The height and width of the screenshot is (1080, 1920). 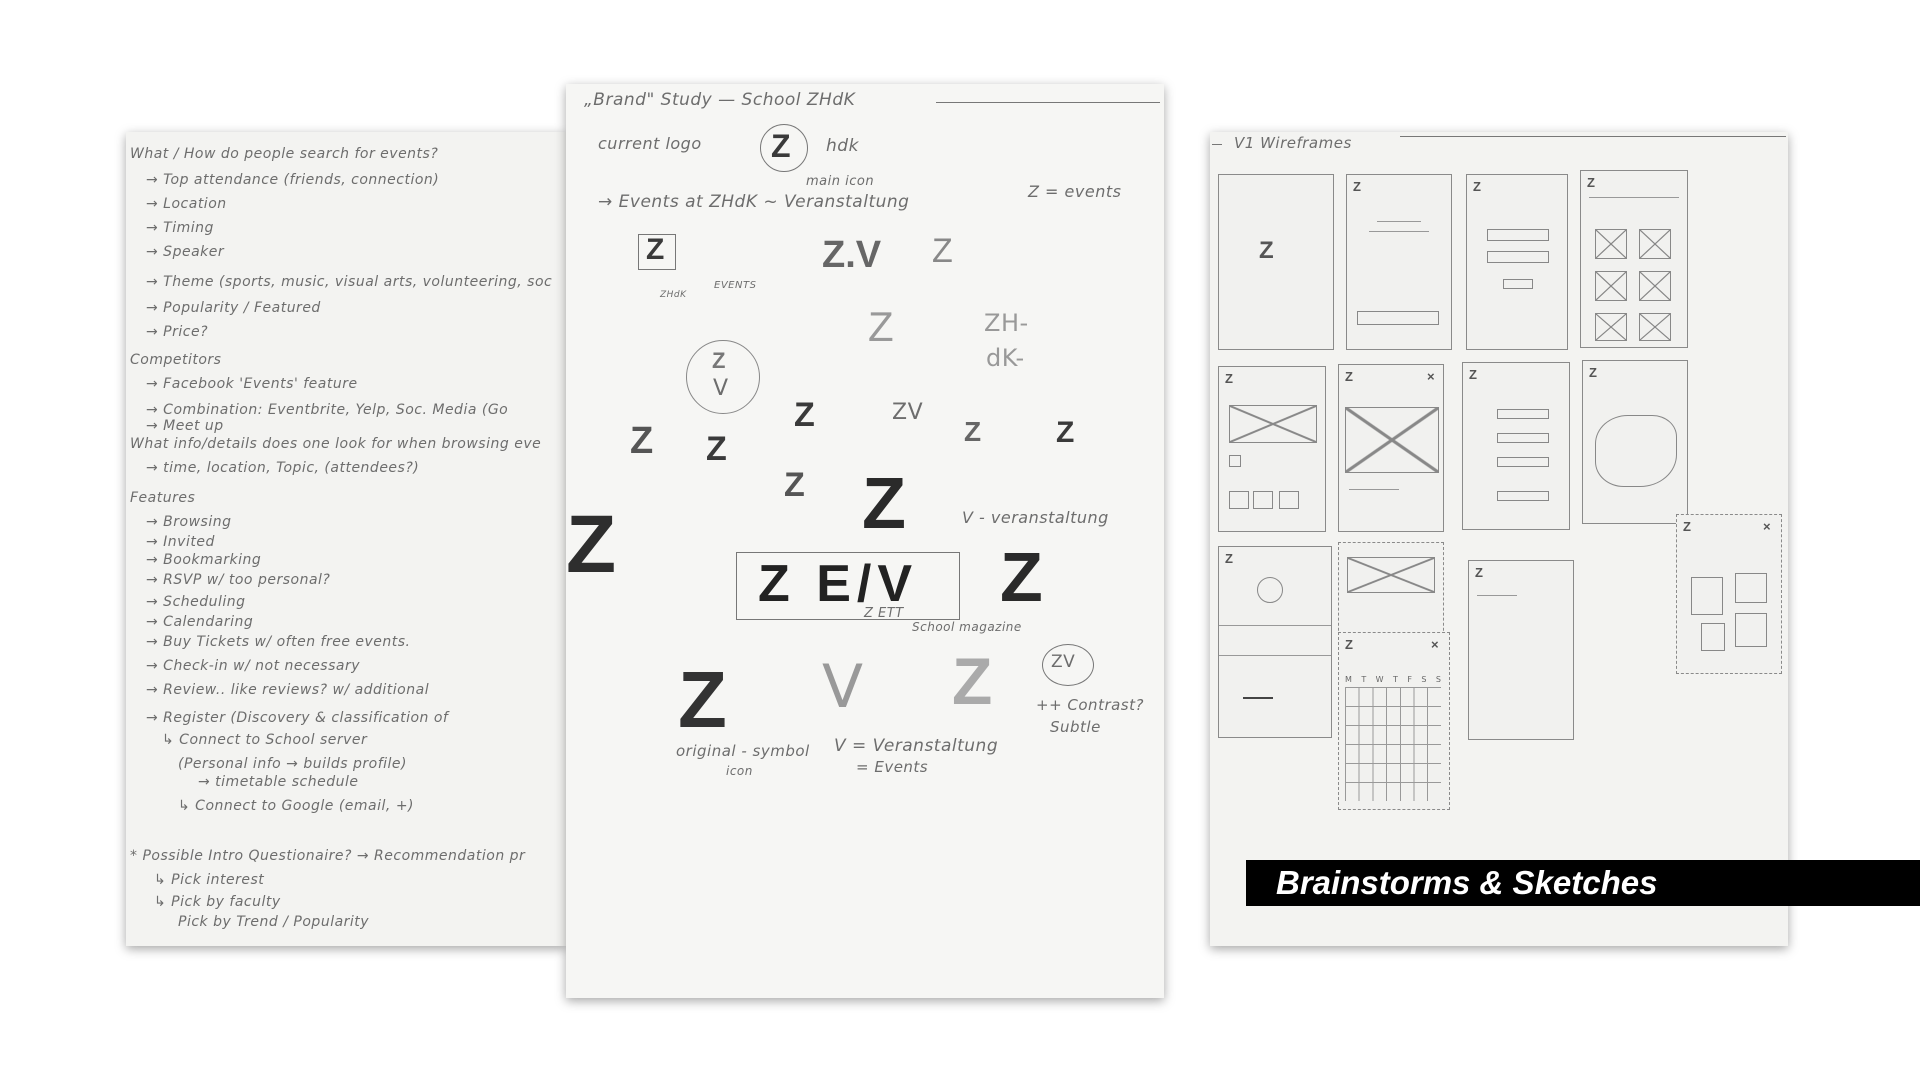 I want to click on circle-v: V, so click(x=721, y=388).